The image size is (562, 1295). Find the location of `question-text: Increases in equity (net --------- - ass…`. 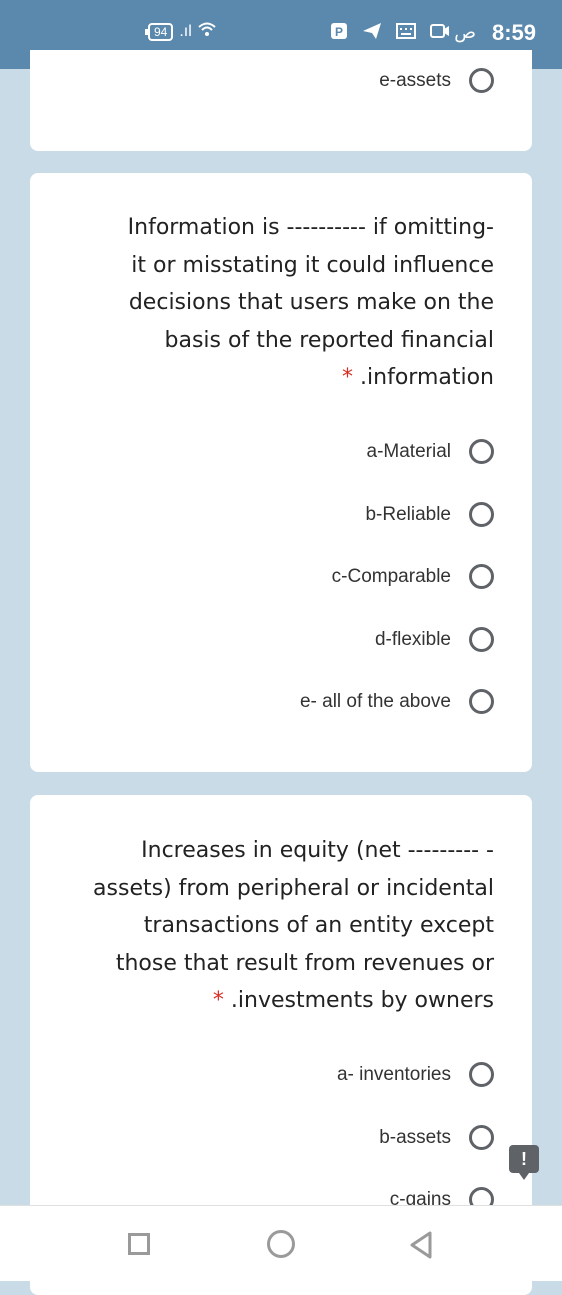

question-text: Increases in equity (net --------- - ass… is located at coordinates (293, 926).